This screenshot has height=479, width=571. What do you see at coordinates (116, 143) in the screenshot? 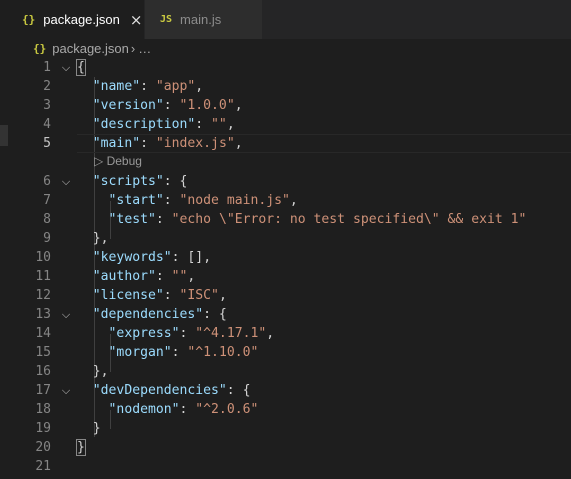
I see `json-key: "main"` at bounding box center [116, 143].